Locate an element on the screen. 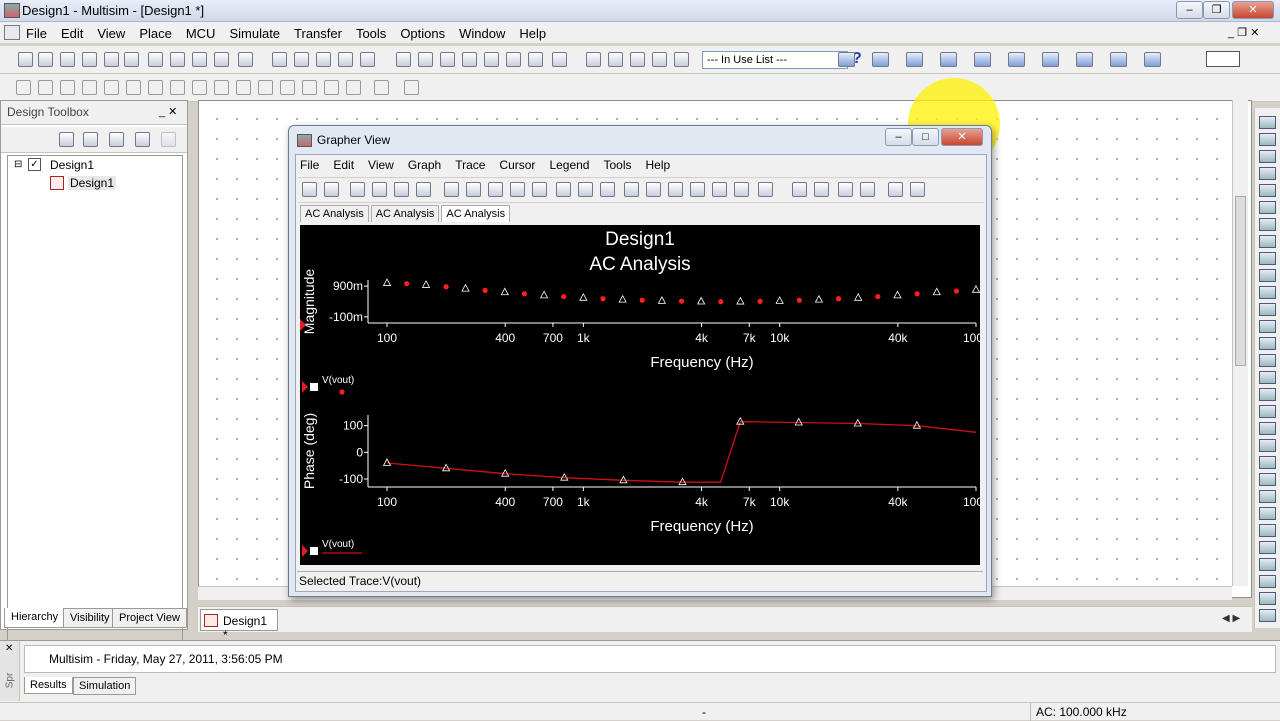 This screenshot has height=721, width=1280. save-icon is located at coordinates (116, 139).